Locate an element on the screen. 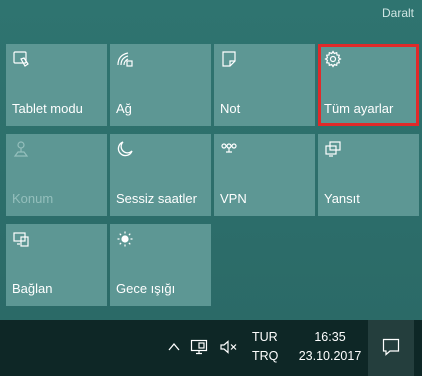 The width and height of the screenshot is (422, 376). tile-label: Ağ is located at coordinates (124, 108).